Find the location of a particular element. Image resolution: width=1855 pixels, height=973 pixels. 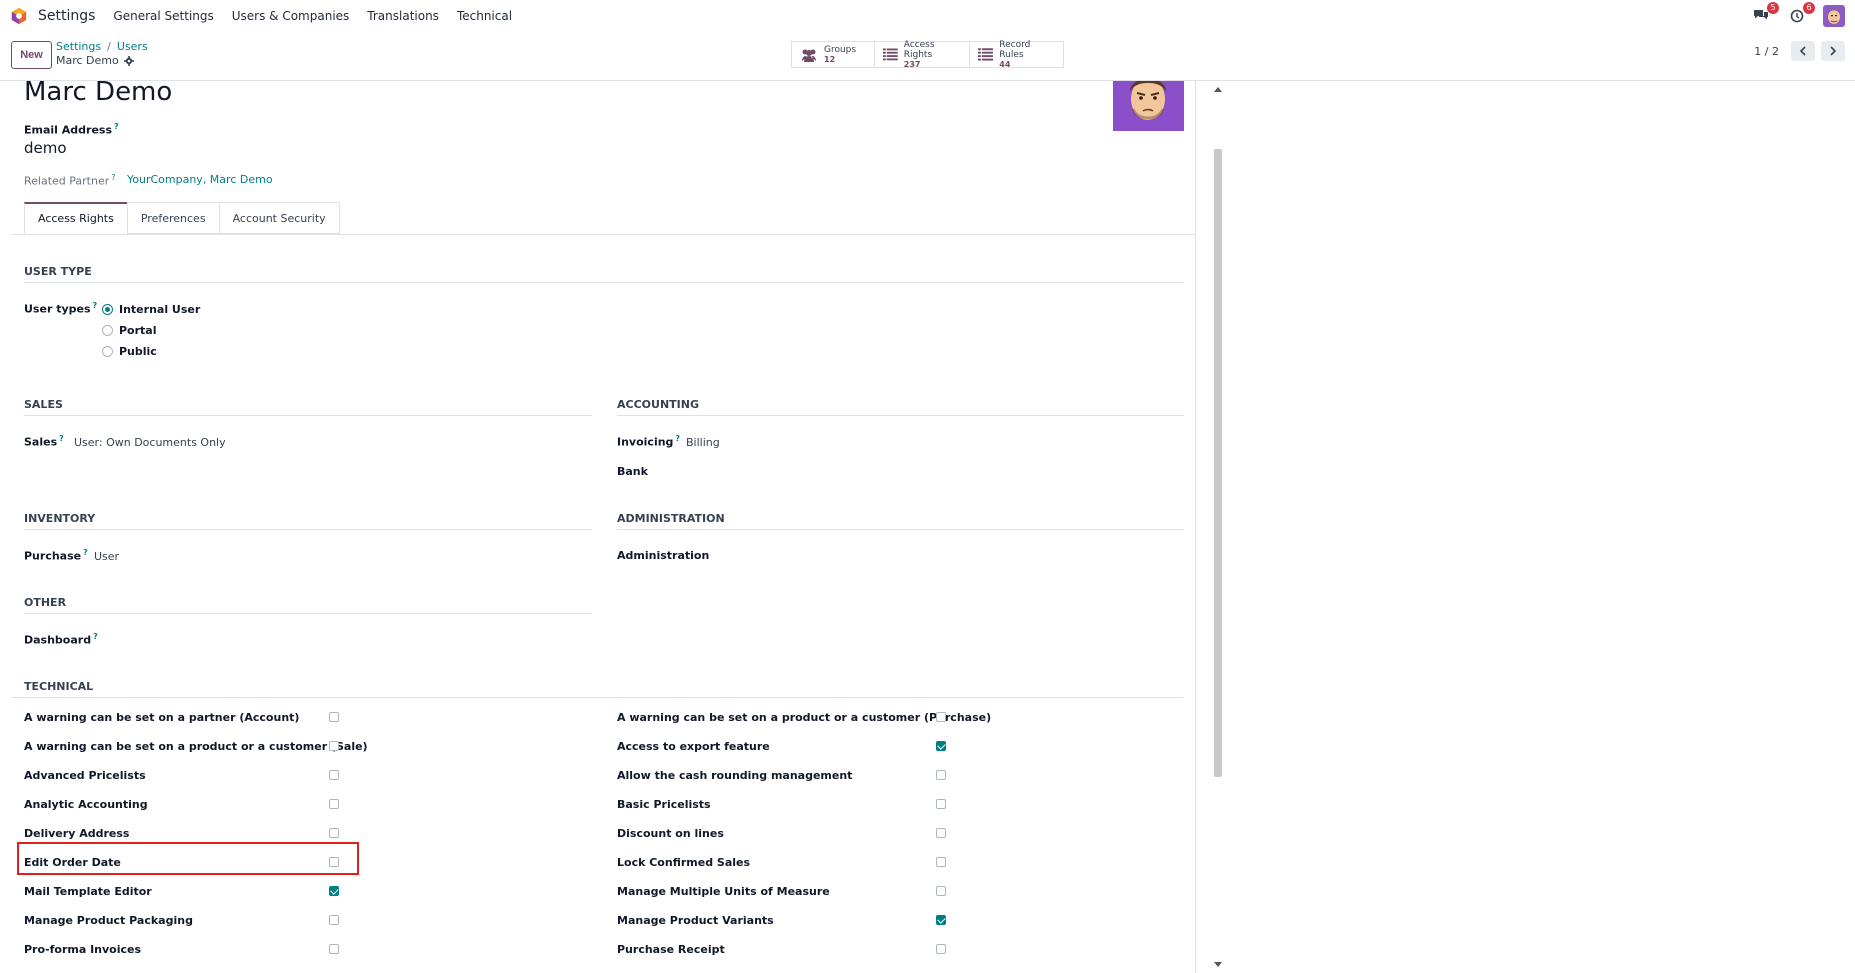

permission-label: Manage Multiple Units of Measure is located at coordinates (723, 891).